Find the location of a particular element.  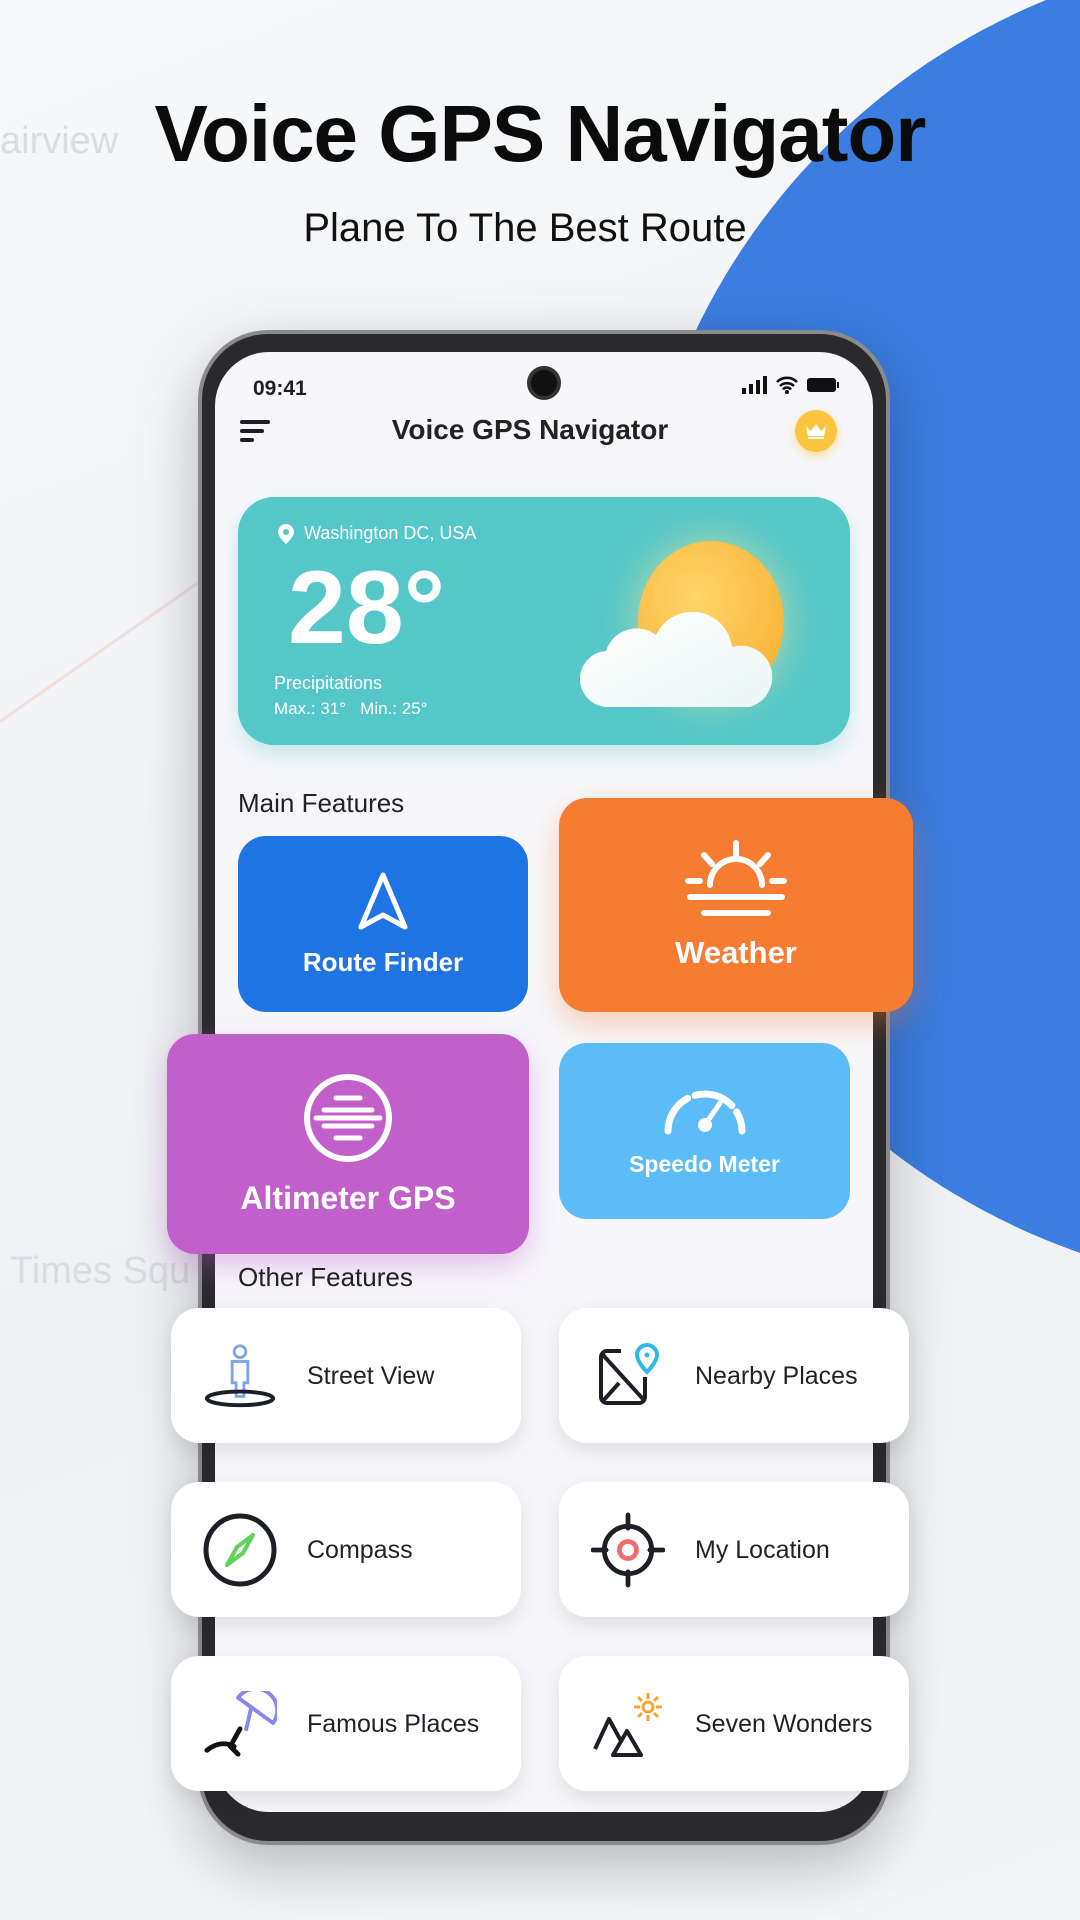

speedometer-icon is located at coordinates (704, 1112).